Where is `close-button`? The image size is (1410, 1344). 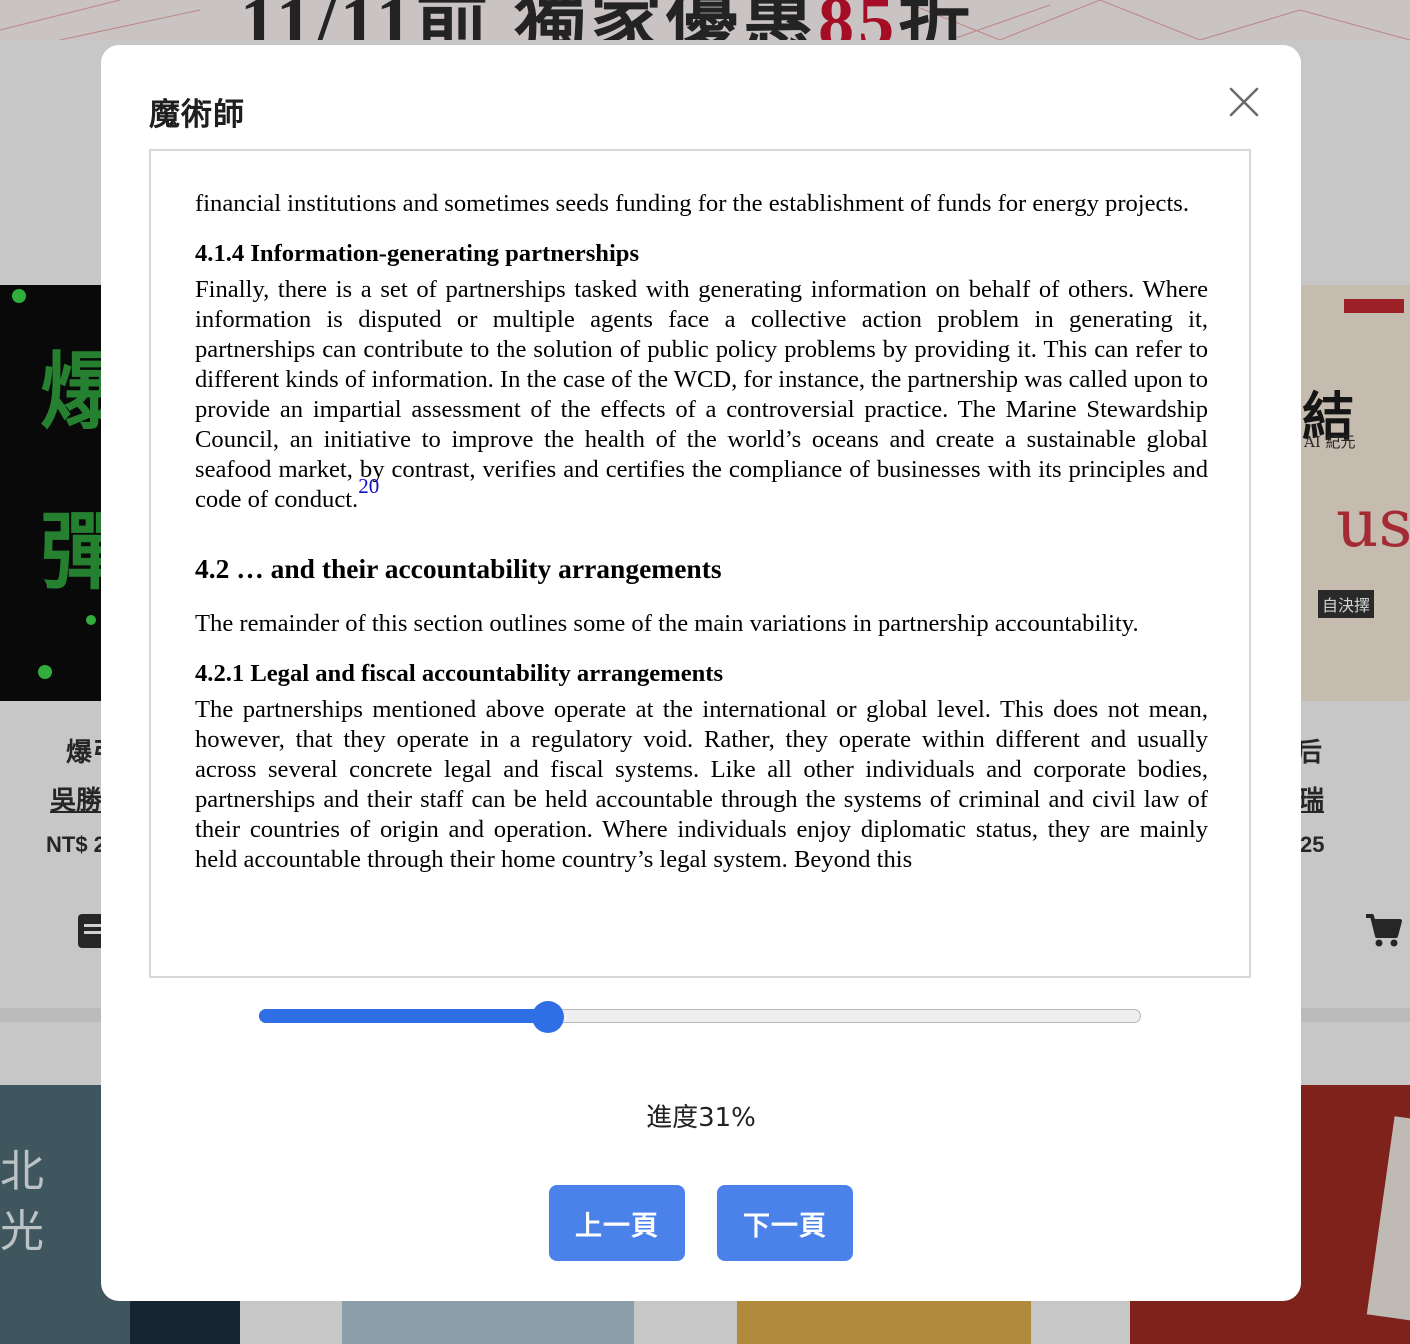 close-button is located at coordinates (1244, 102).